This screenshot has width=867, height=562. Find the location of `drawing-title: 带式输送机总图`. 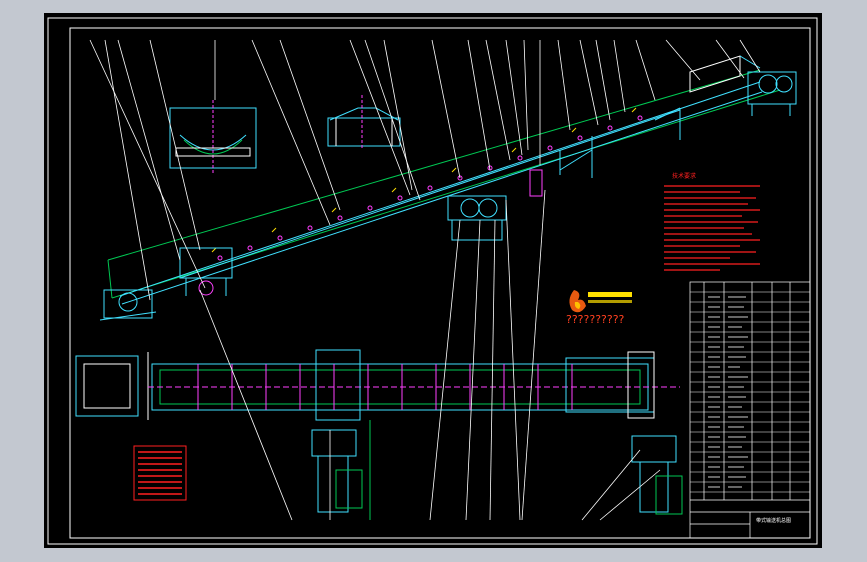

drawing-title: 带式输送机总图 is located at coordinates (773, 520).